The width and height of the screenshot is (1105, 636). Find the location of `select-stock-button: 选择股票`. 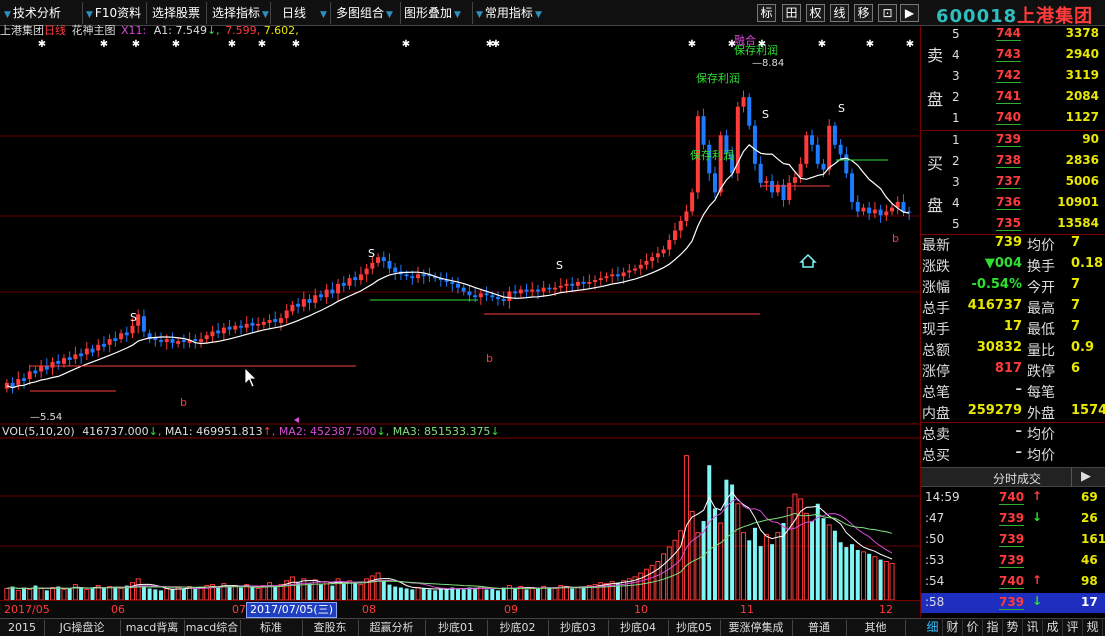

select-stock-button: 选择股票 is located at coordinates (176, 13).